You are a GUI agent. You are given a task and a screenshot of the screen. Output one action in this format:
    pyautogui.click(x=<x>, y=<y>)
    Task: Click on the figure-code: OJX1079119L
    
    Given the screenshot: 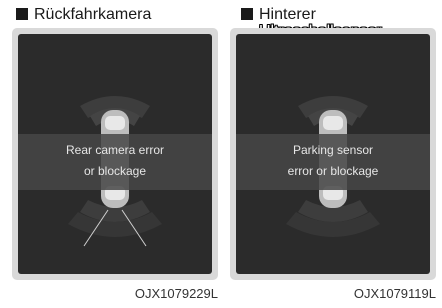 What is the action you would take?
    pyautogui.click(x=394, y=293)
    